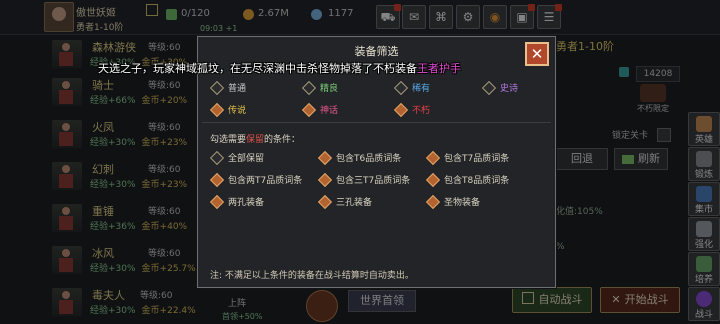 This screenshot has width=720, height=324. What do you see at coordinates (329, 111) in the screenshot?
I see `option-label: 神话` at bounding box center [329, 111].